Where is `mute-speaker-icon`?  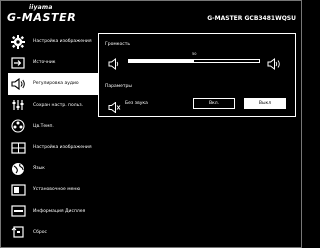
mute-speaker-icon is located at coordinates (114, 107).